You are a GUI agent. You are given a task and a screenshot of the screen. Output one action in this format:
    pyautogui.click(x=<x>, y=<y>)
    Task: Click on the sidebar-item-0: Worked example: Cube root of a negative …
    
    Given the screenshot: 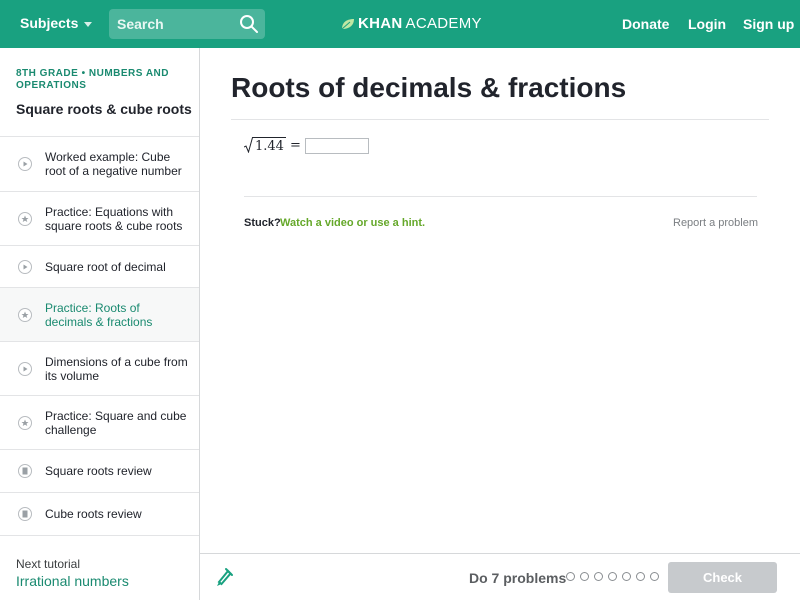 What is the action you would take?
    pyautogui.click(x=99, y=164)
    